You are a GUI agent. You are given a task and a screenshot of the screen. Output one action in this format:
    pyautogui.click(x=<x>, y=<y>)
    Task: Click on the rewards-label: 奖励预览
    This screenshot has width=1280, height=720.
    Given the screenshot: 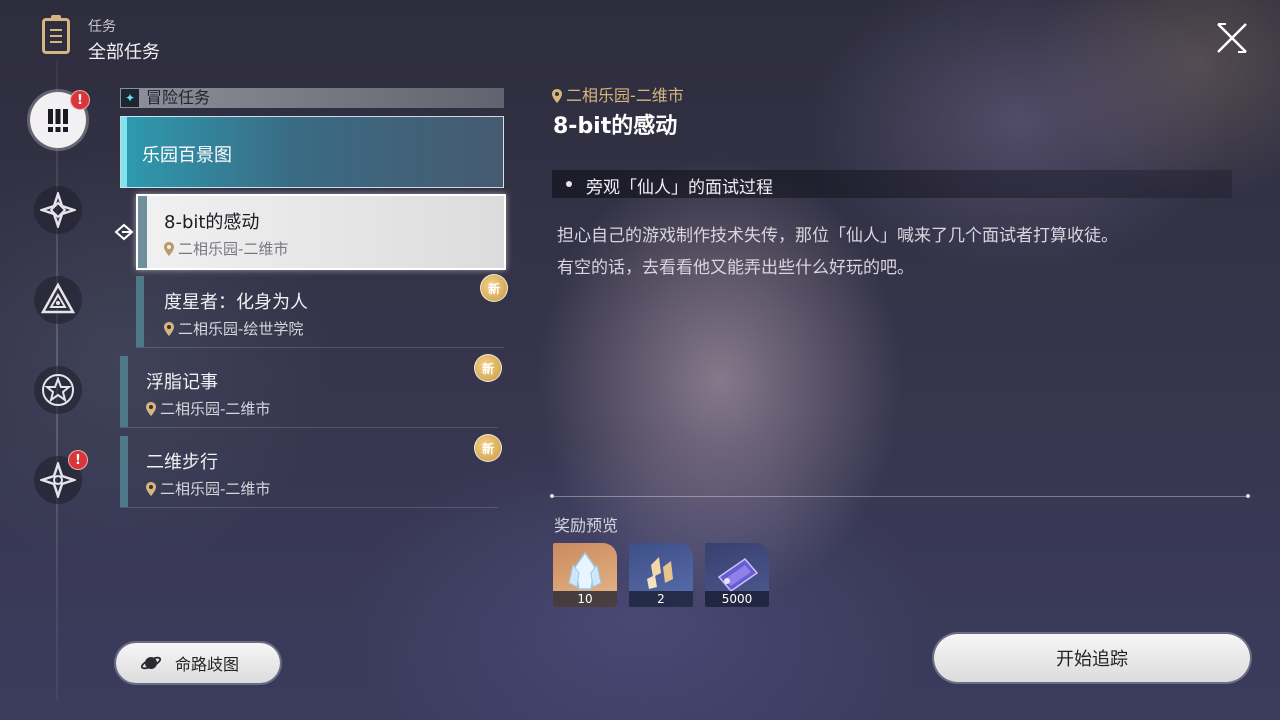 What is the action you would take?
    pyautogui.click(x=586, y=525)
    